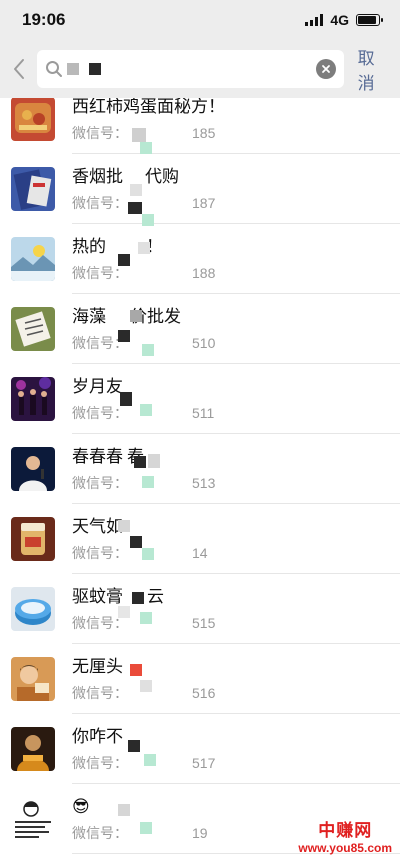 The width and height of the screenshot is (400, 861). I want to click on list-item: 春春春春 微信号：513, so click(200, 469).